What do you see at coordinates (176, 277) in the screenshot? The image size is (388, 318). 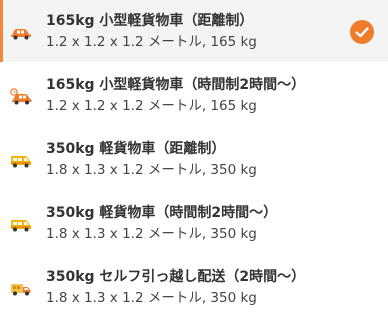 I see `vehicle-title: 350kg セルフ引っ越し配送（2時間～）` at bounding box center [176, 277].